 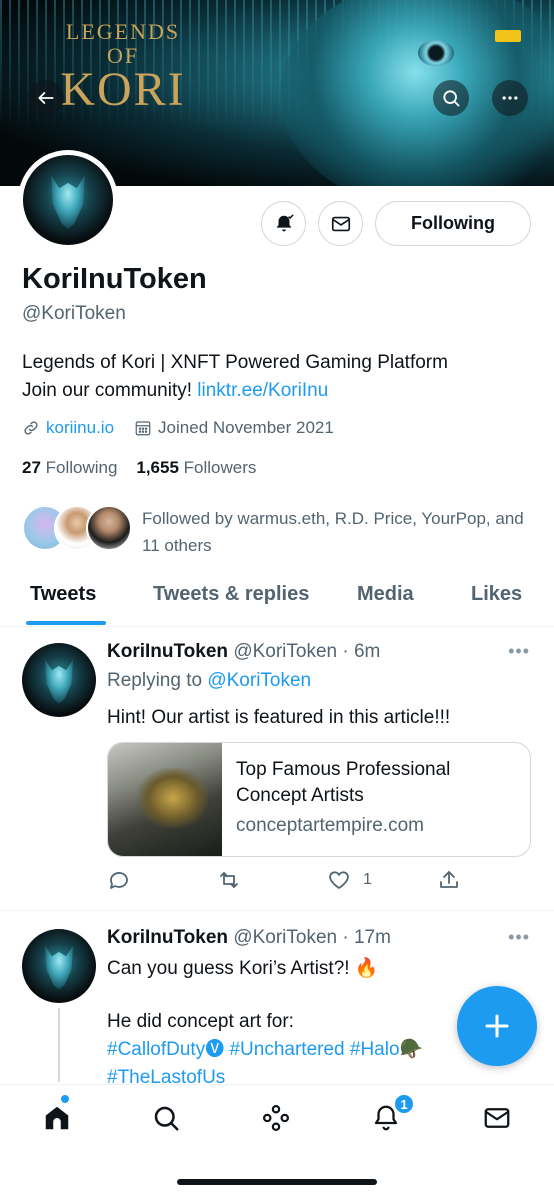 I want to click on home-icon, so click(x=57, y=1118).